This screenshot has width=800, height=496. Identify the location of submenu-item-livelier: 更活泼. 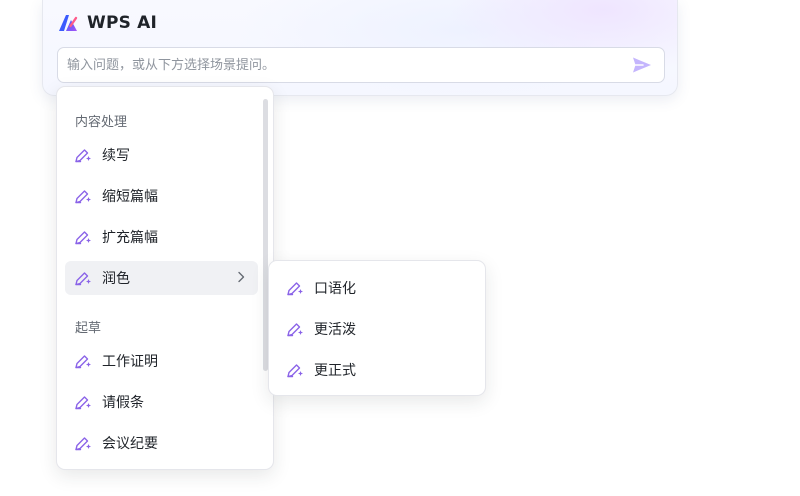
(377, 329).